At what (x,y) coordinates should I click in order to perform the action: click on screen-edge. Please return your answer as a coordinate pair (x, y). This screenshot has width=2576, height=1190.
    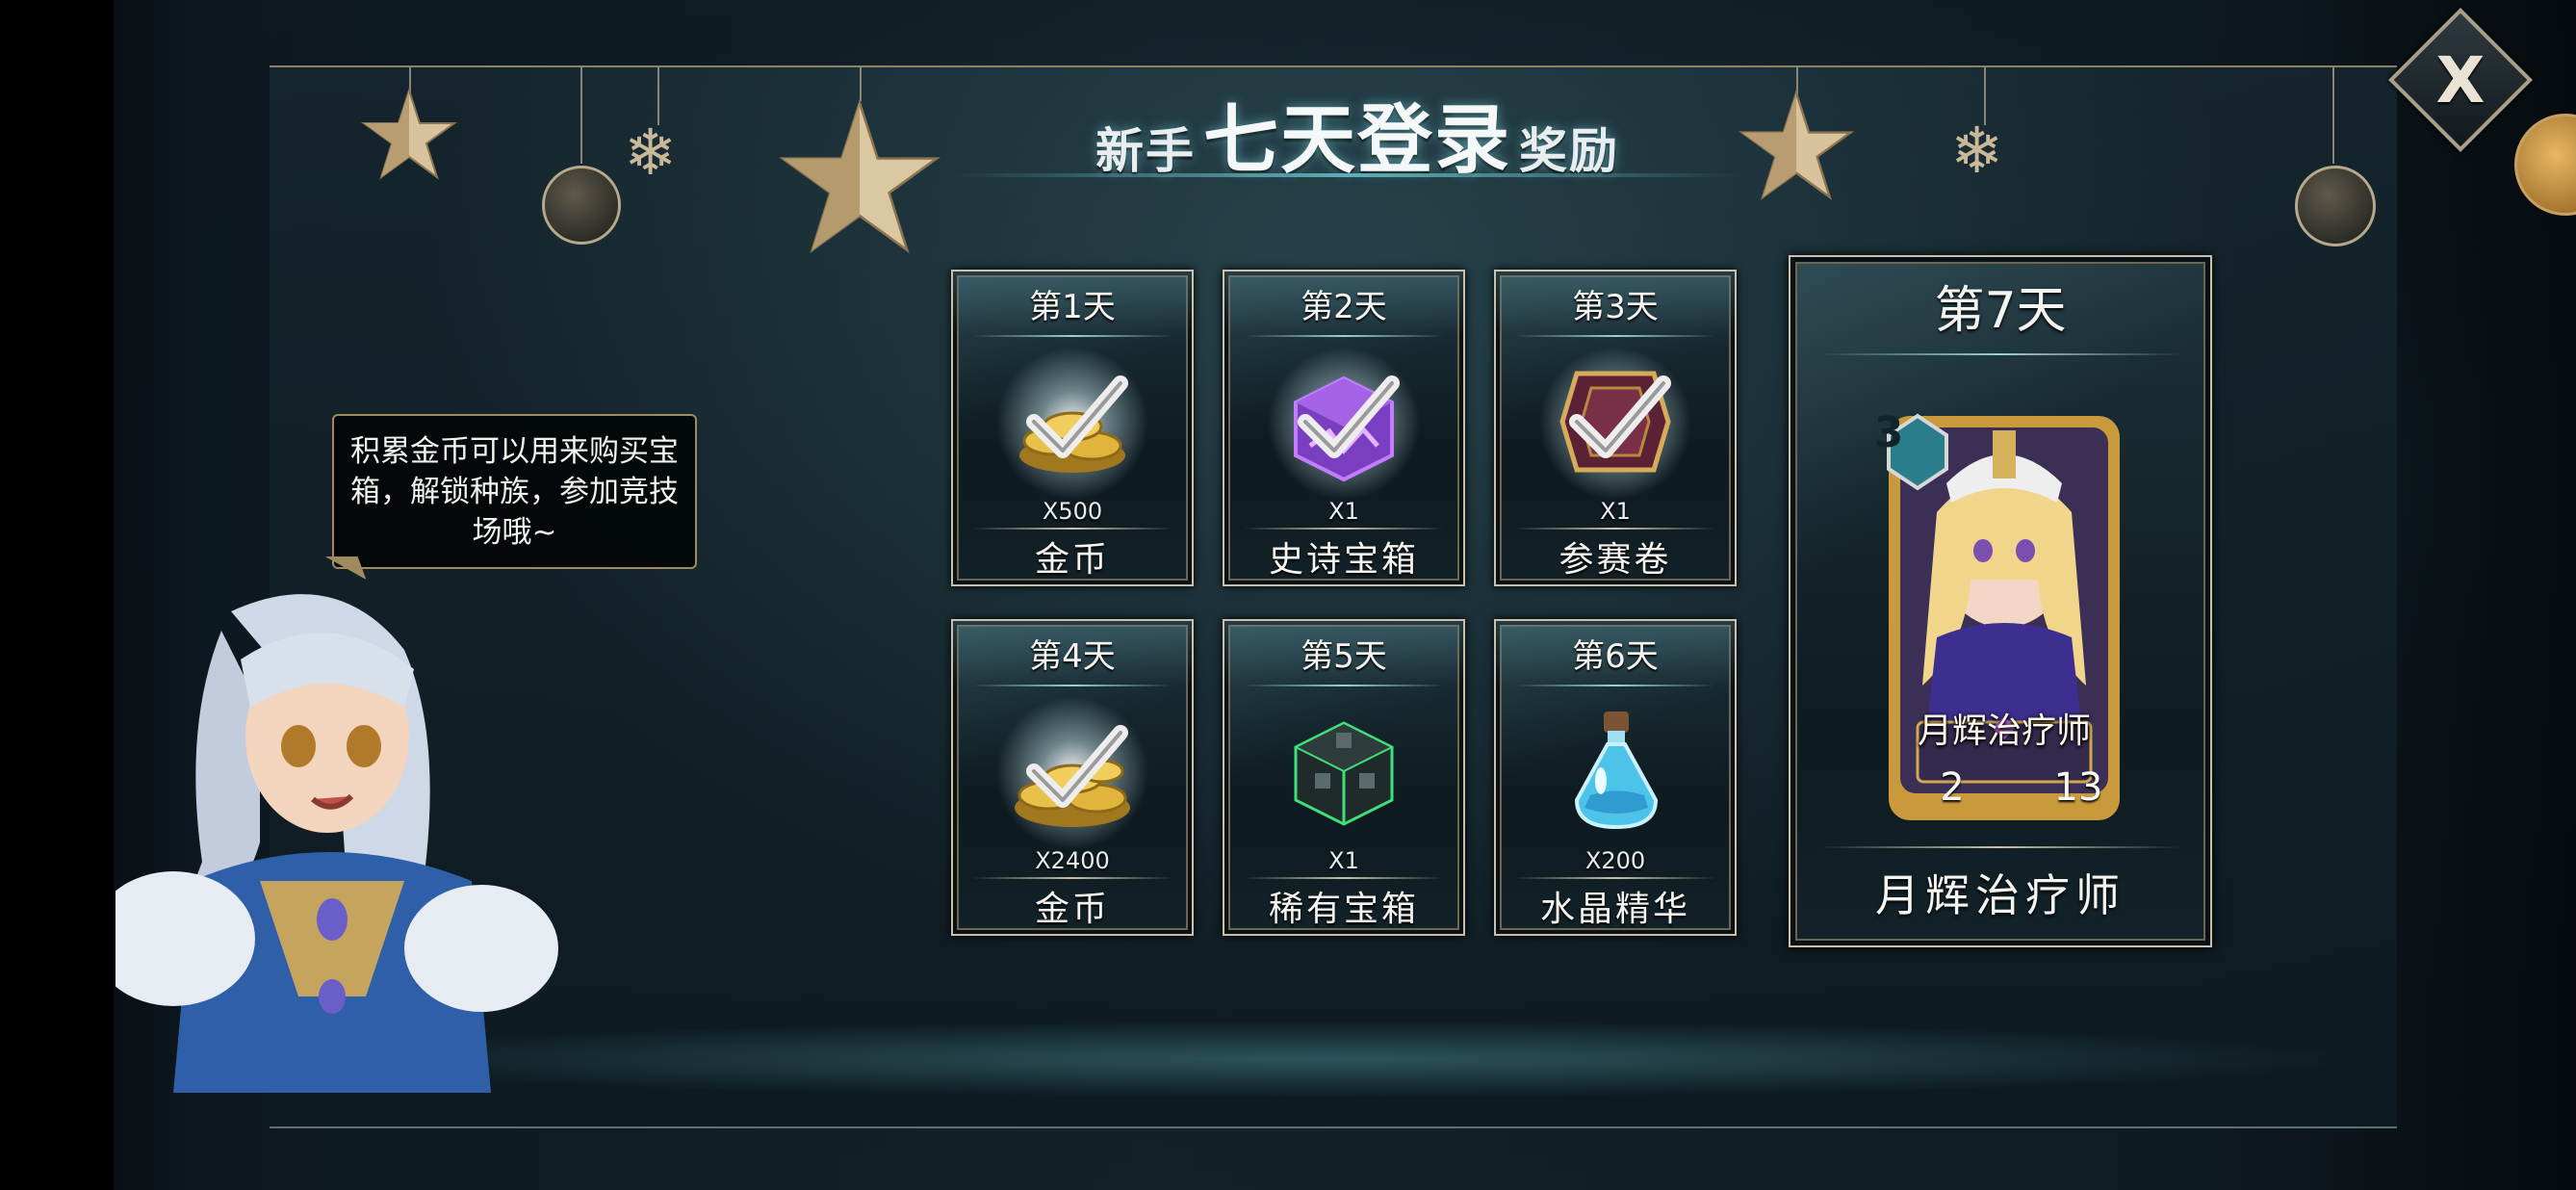
    Looking at the image, I should click on (57, 595).